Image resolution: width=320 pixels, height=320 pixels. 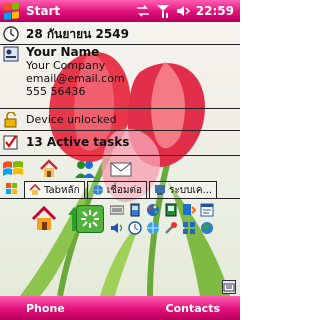 I want to click on lock-icon, so click(x=11, y=120).